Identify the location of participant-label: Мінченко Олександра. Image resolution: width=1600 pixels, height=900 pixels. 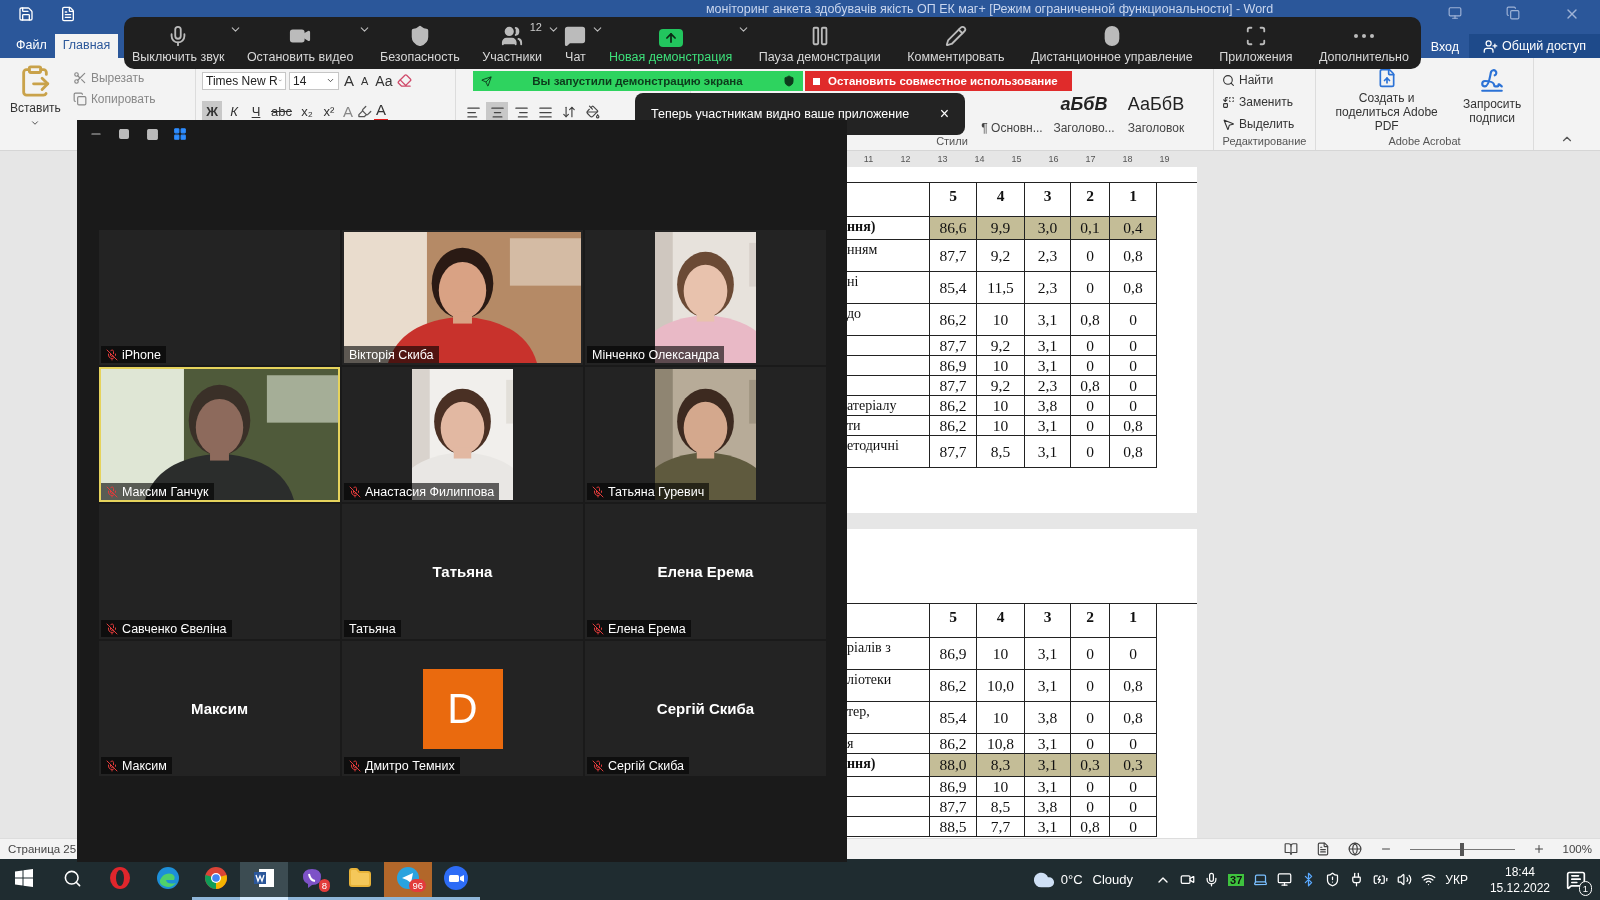
(656, 354).